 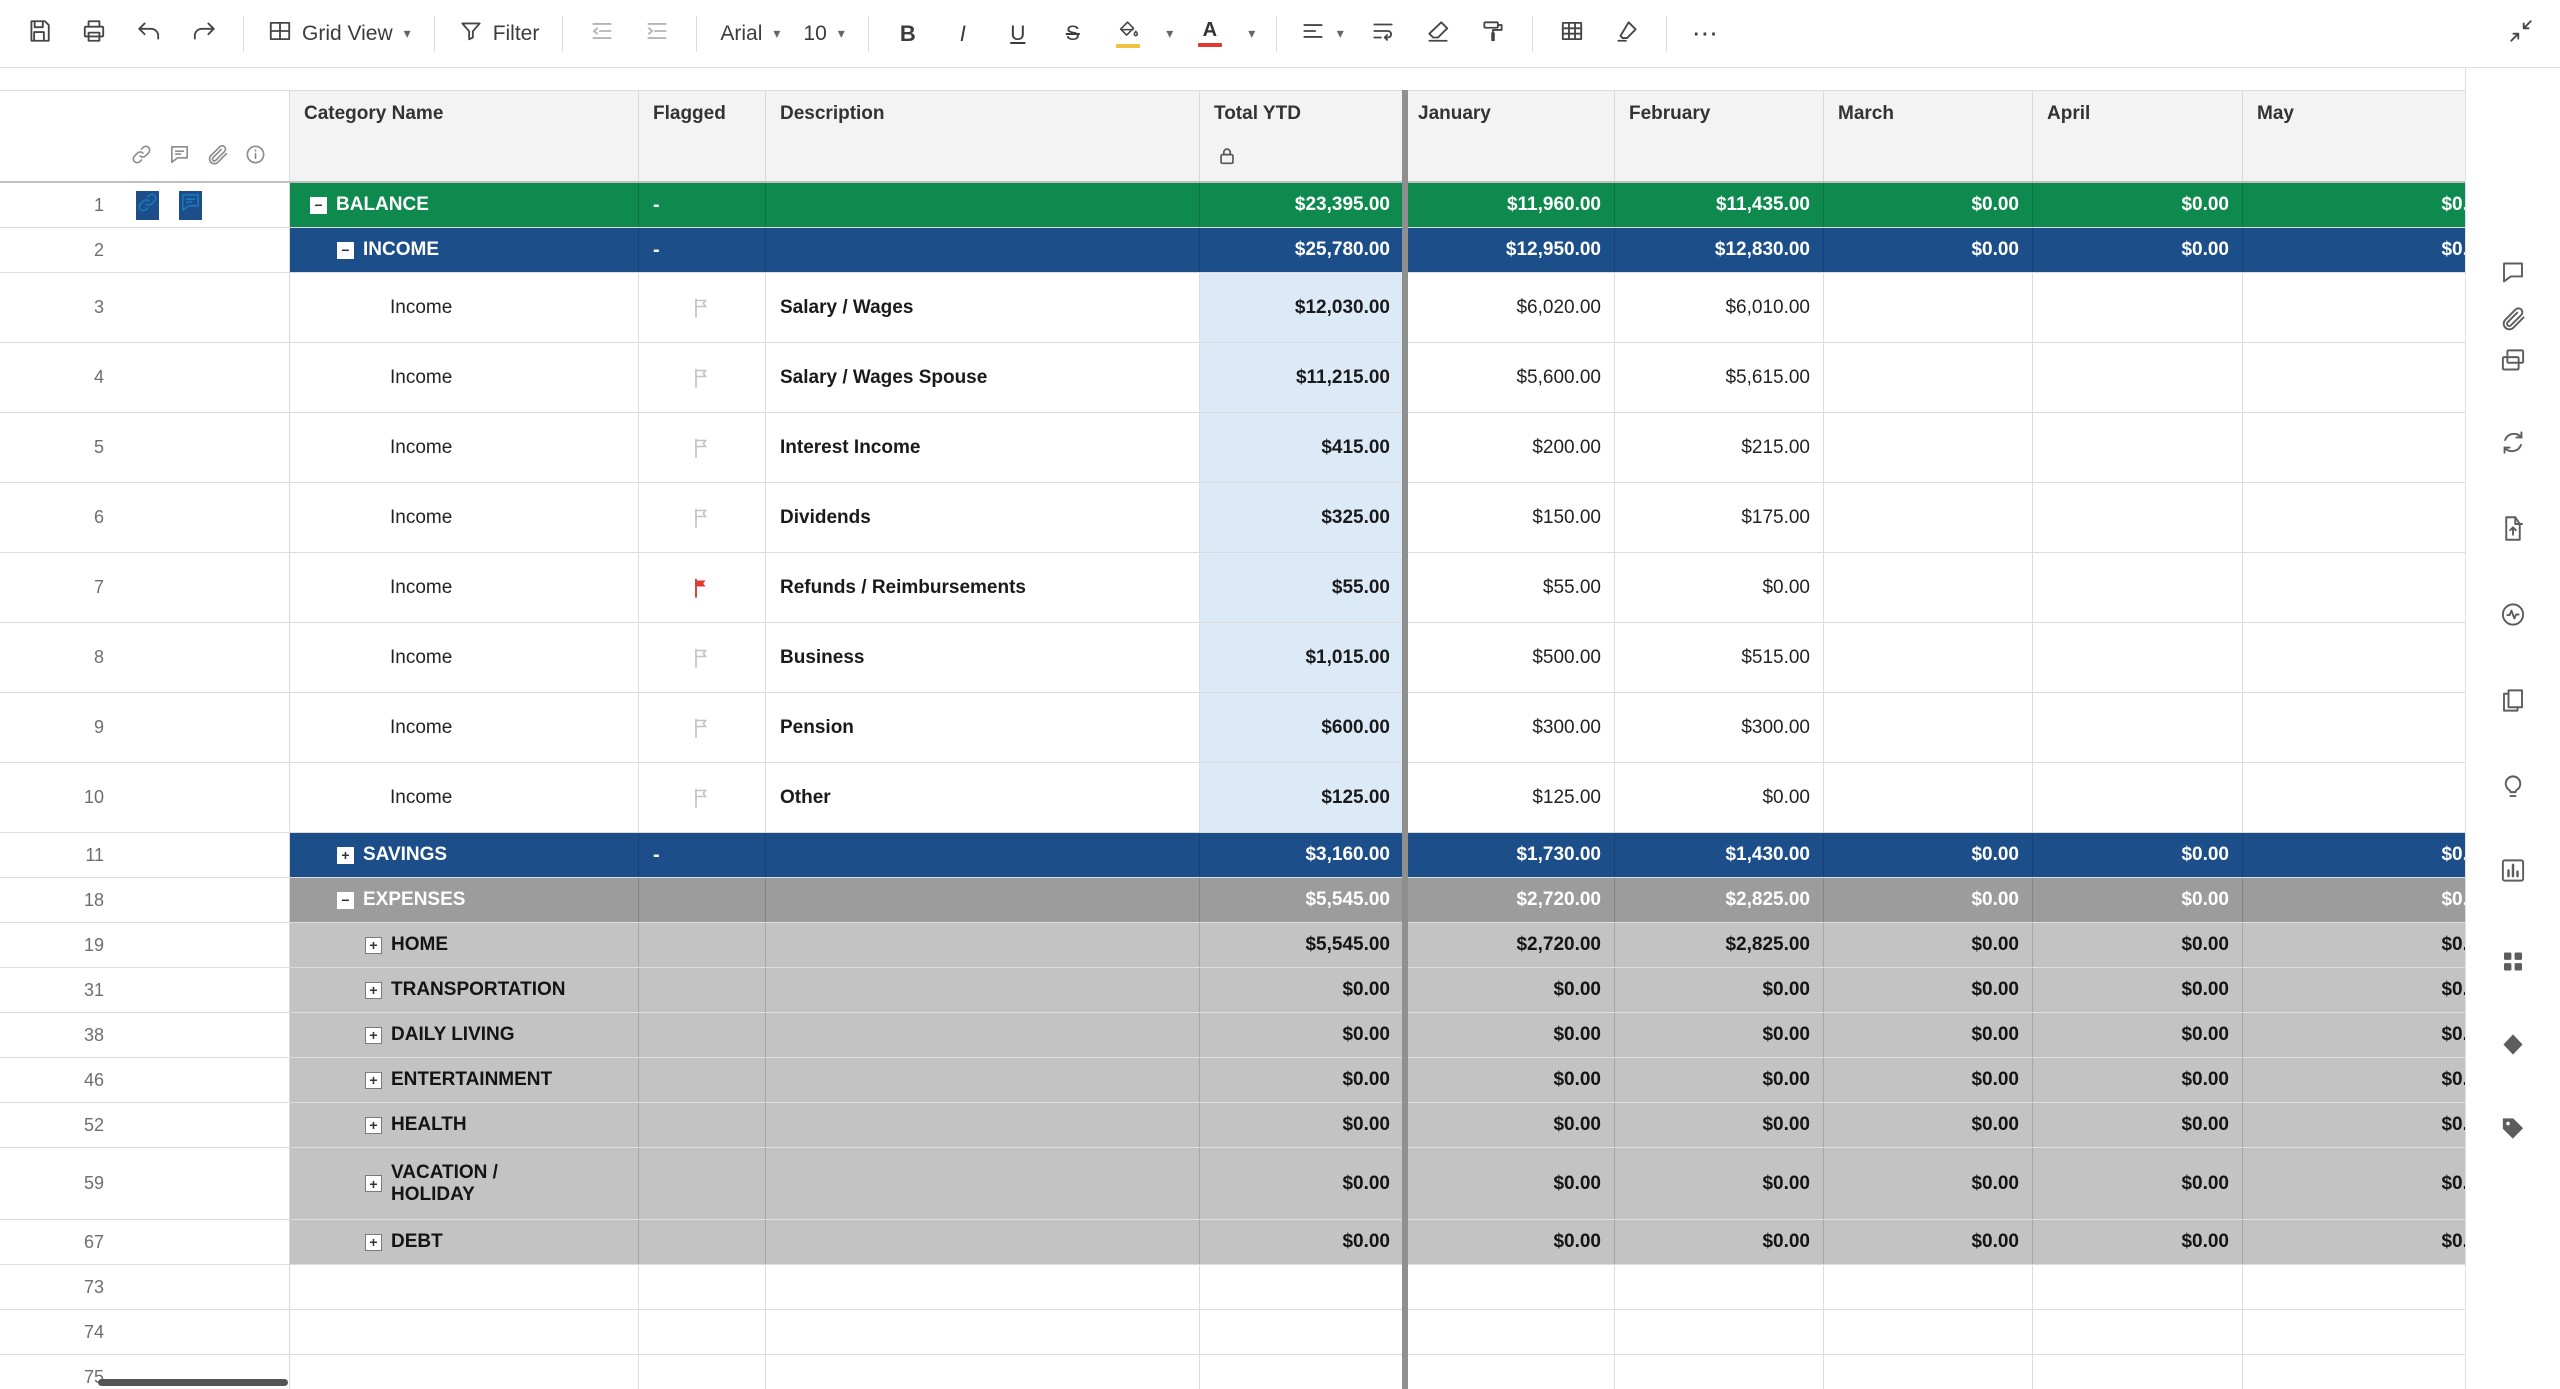 I want to click on cell-31-april: $0.00, so click(x=2138, y=990).